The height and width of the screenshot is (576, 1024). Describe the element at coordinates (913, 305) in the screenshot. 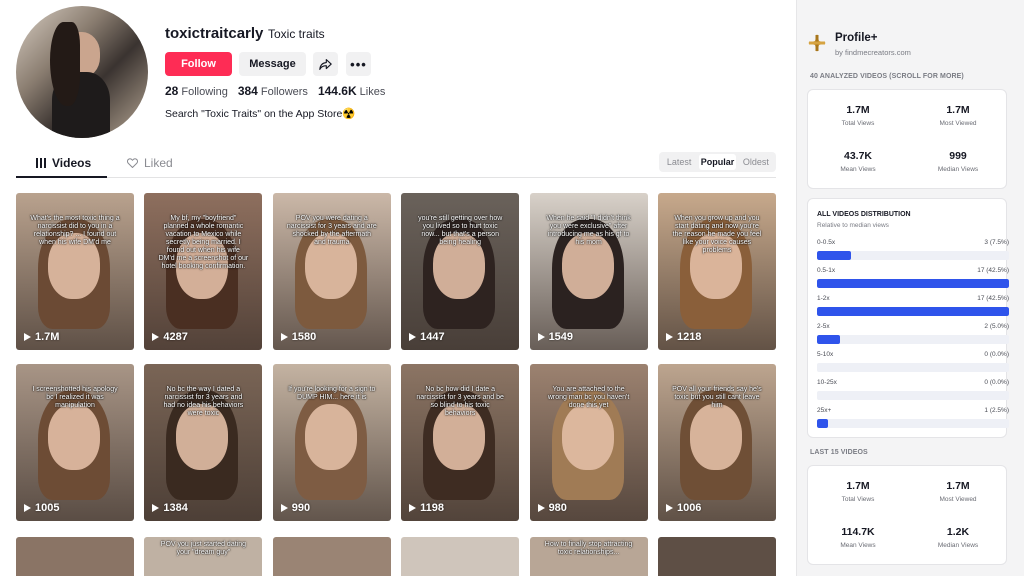

I see `distribution-bucket: 1-2x 17 (42.5%)` at that location.